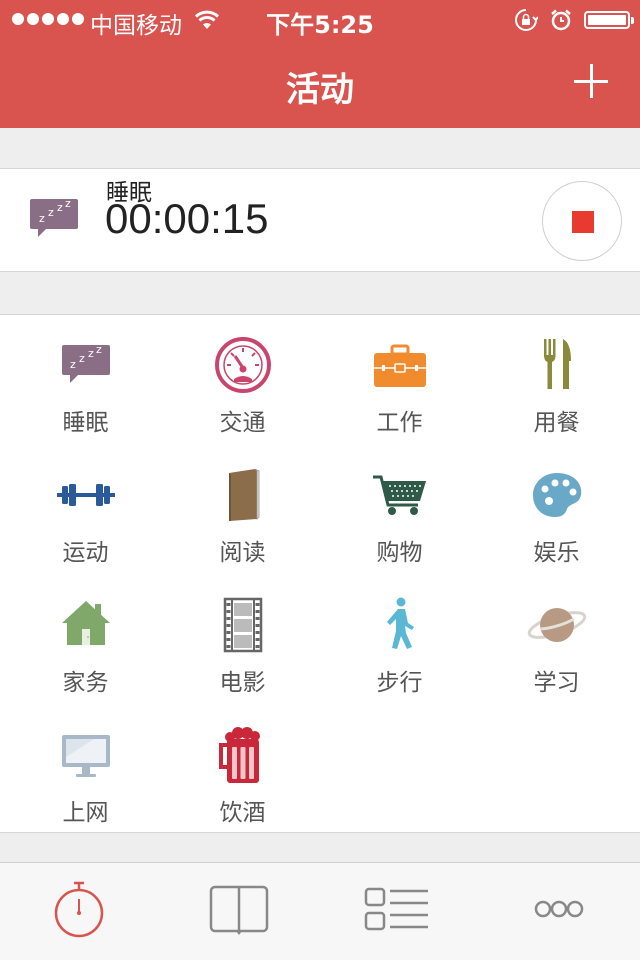 The height and width of the screenshot is (960, 640). I want to click on briefcase-icon, so click(400, 365).